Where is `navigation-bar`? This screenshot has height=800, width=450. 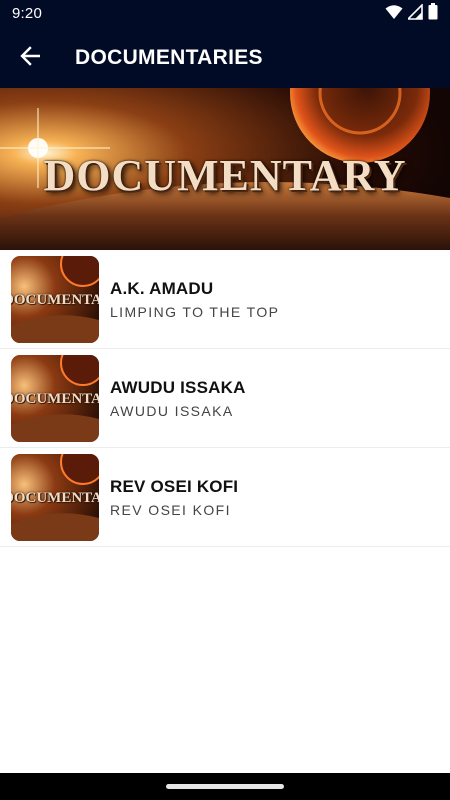
navigation-bar is located at coordinates (225, 786).